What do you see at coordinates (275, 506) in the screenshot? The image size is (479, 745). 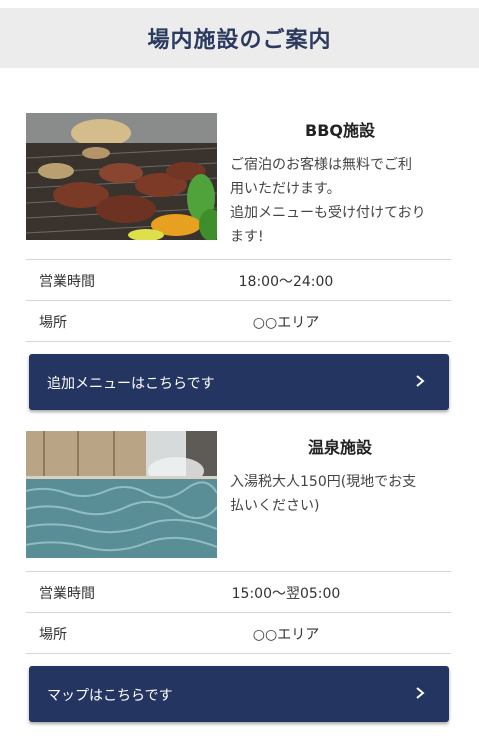 I see `desc-line: 払いください)` at bounding box center [275, 506].